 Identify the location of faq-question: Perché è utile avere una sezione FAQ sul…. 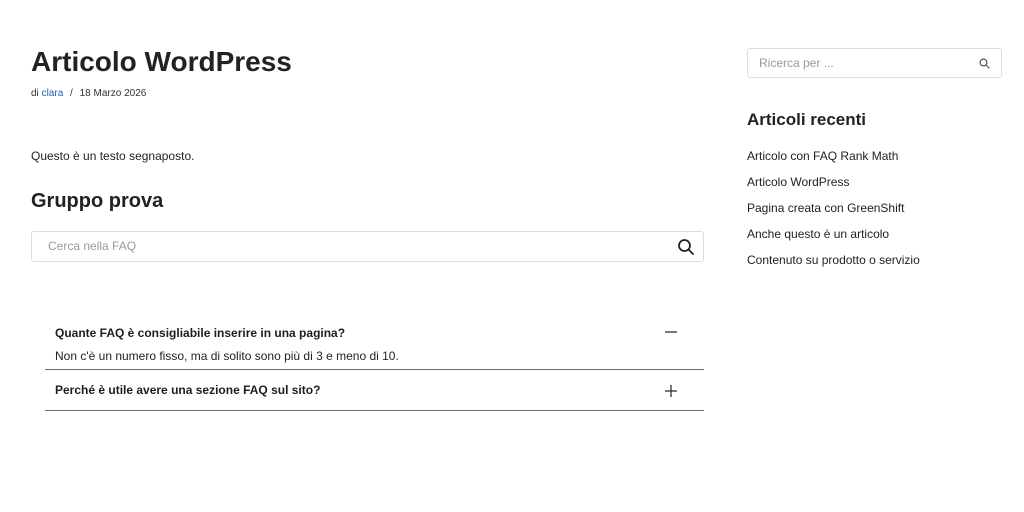
(188, 389).